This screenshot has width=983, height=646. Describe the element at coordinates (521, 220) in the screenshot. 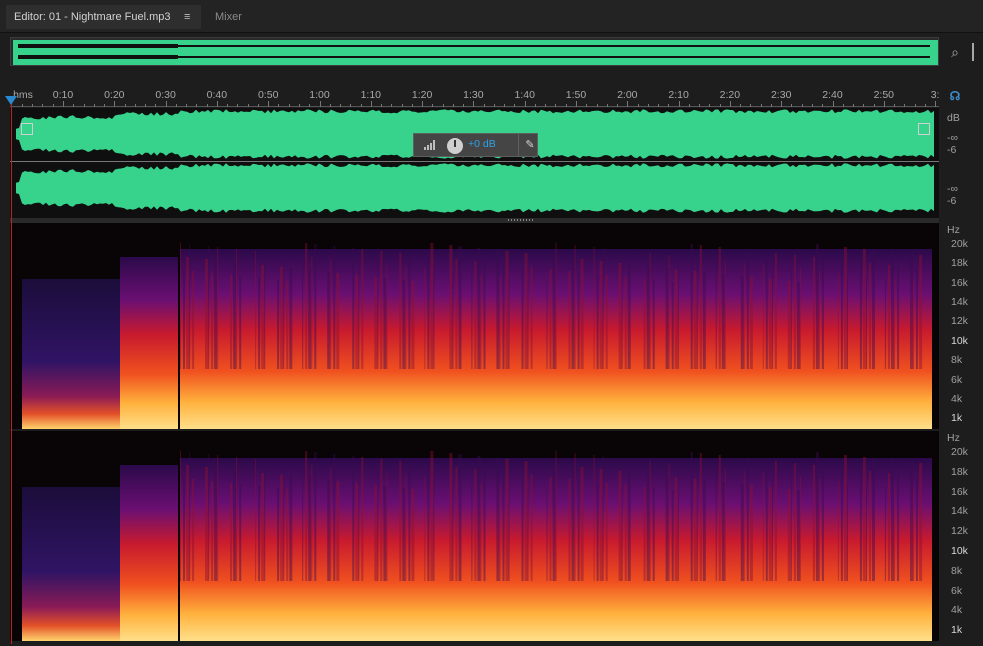

I see `divider-handle` at that location.